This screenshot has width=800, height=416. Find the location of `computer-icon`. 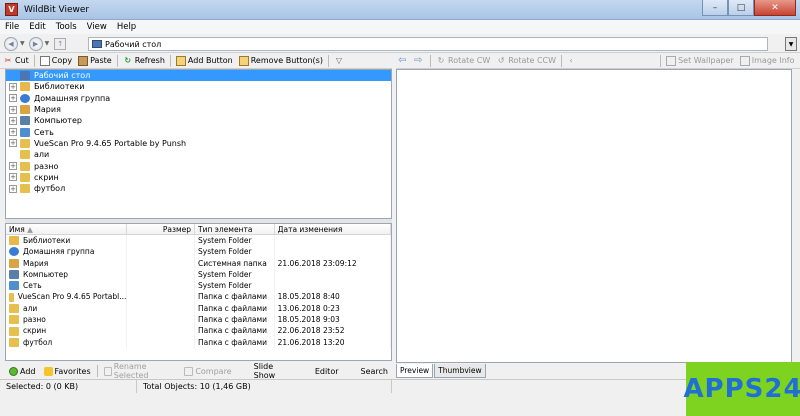

computer-icon is located at coordinates (14, 275).